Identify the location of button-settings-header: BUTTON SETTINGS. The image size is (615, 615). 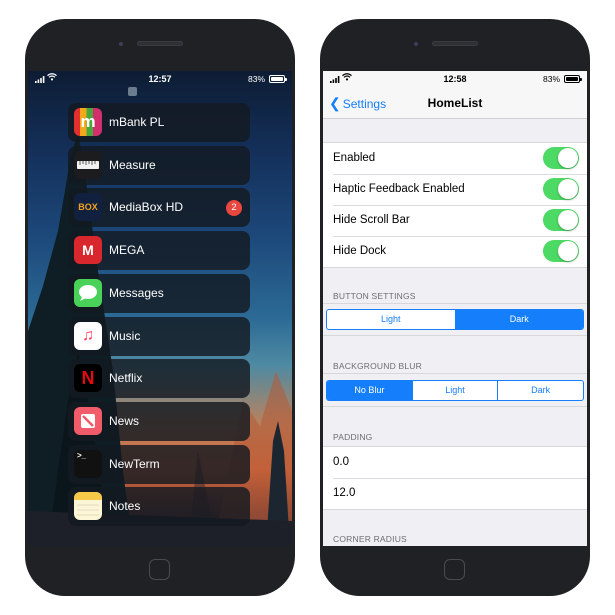
(374, 296).